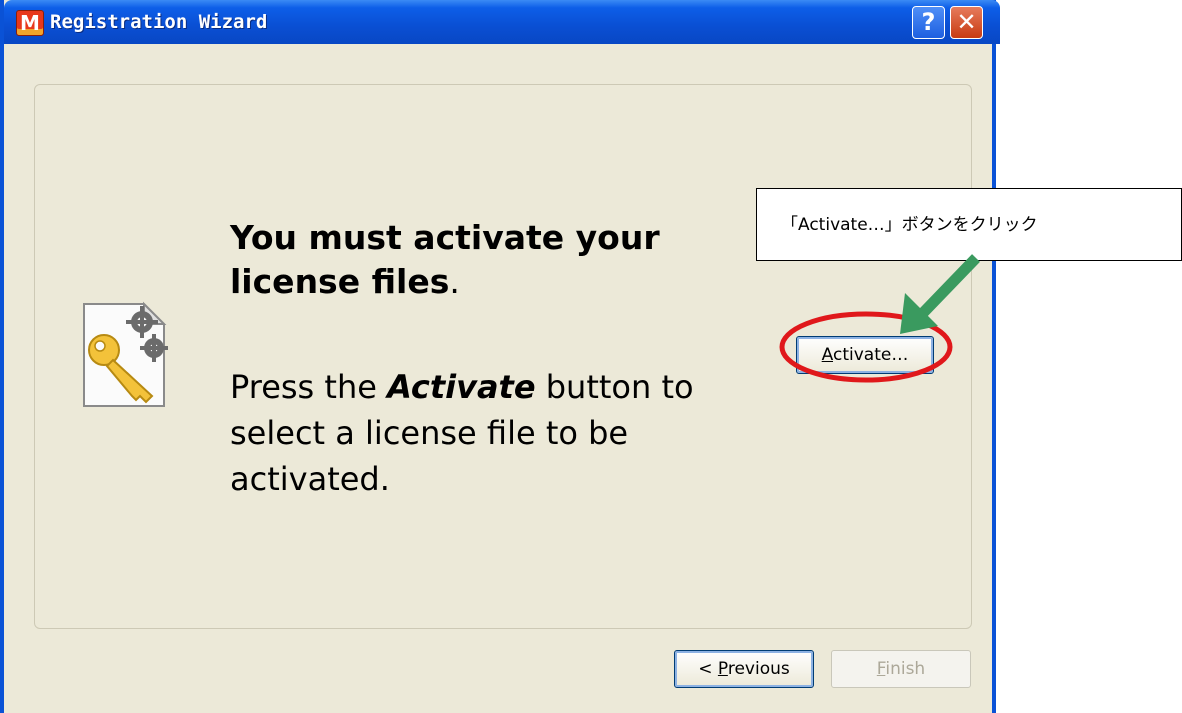 Image resolution: width=1182 pixels, height=713 pixels. I want to click on previous-label: revious, so click(758, 669).